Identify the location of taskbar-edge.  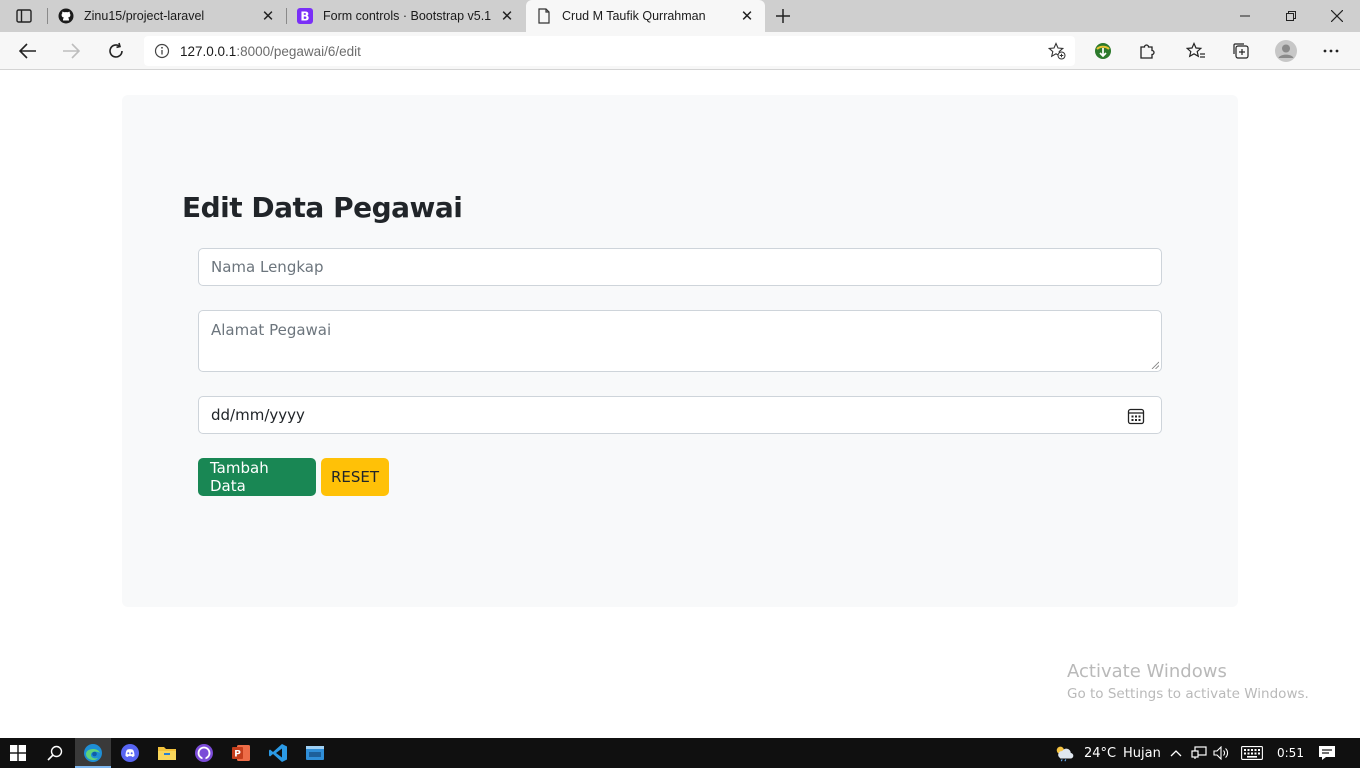
(93, 753).